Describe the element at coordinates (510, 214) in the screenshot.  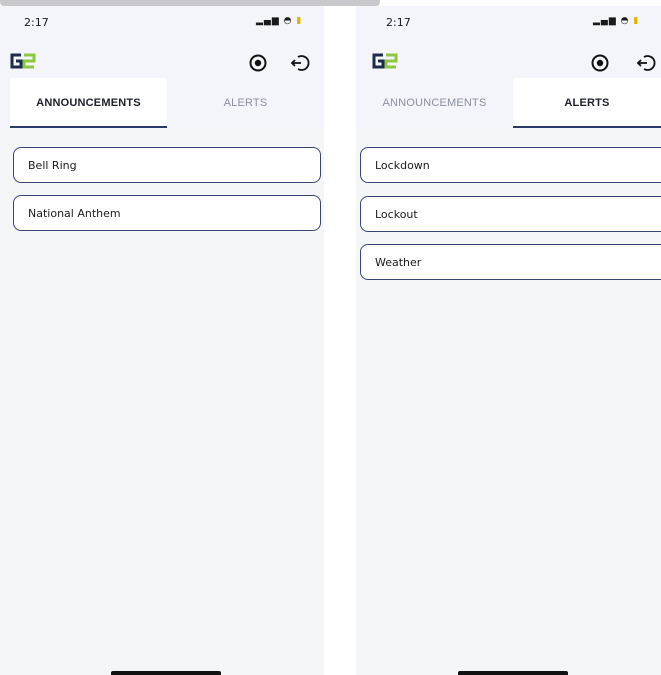
I see `list-item-lockout: Lockout` at that location.